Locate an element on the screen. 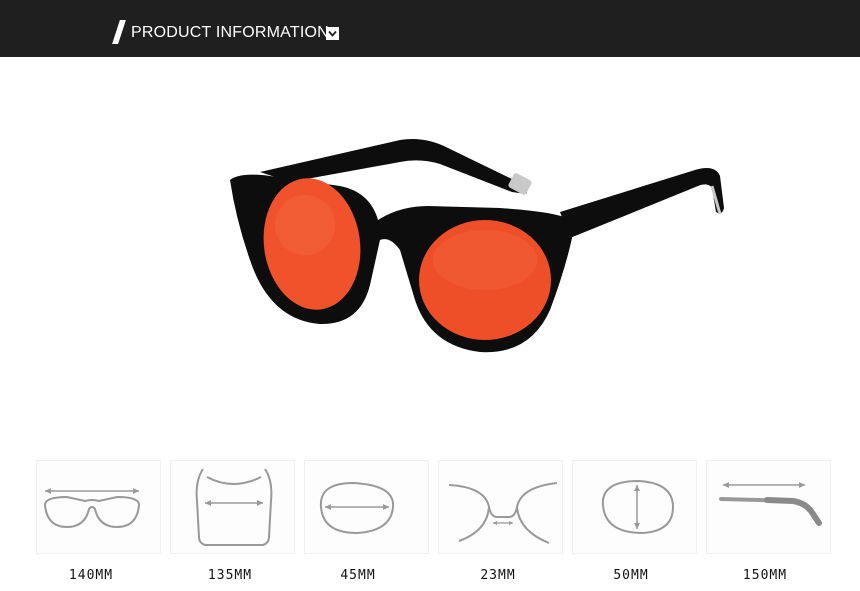  measurements-panel is located at coordinates (434, 507).